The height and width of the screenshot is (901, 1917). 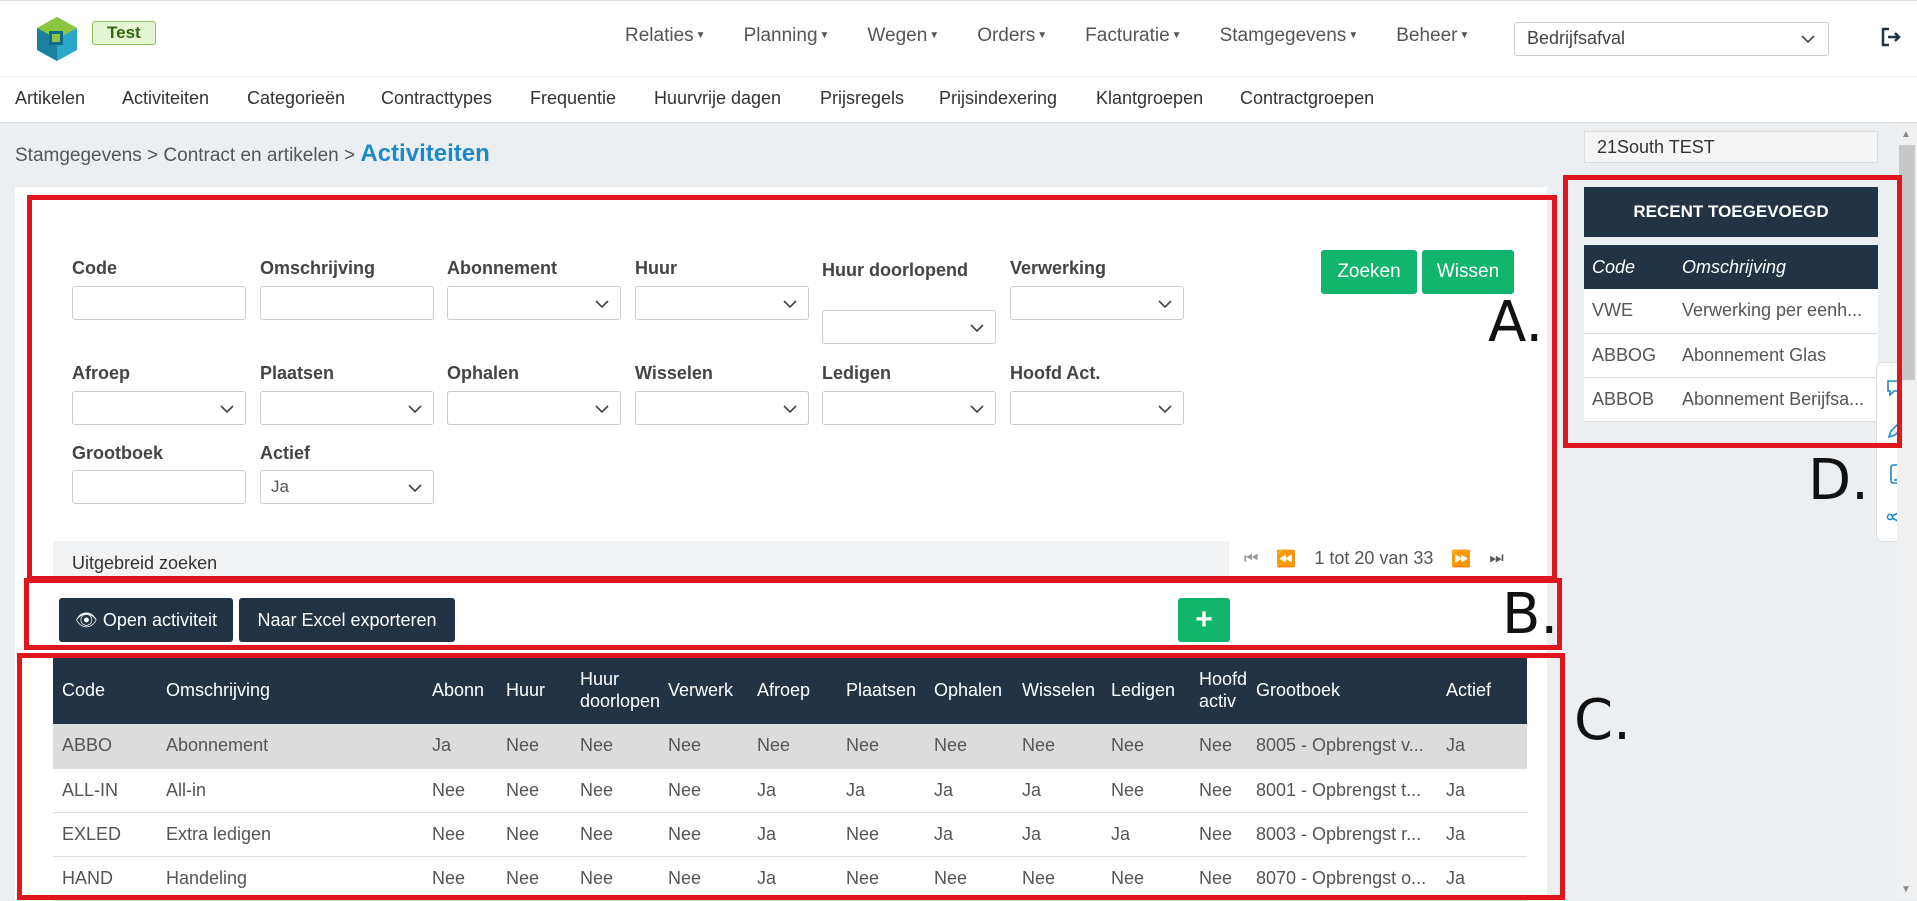 I want to click on nav-orders: Orders ▼, so click(x=1012, y=36).